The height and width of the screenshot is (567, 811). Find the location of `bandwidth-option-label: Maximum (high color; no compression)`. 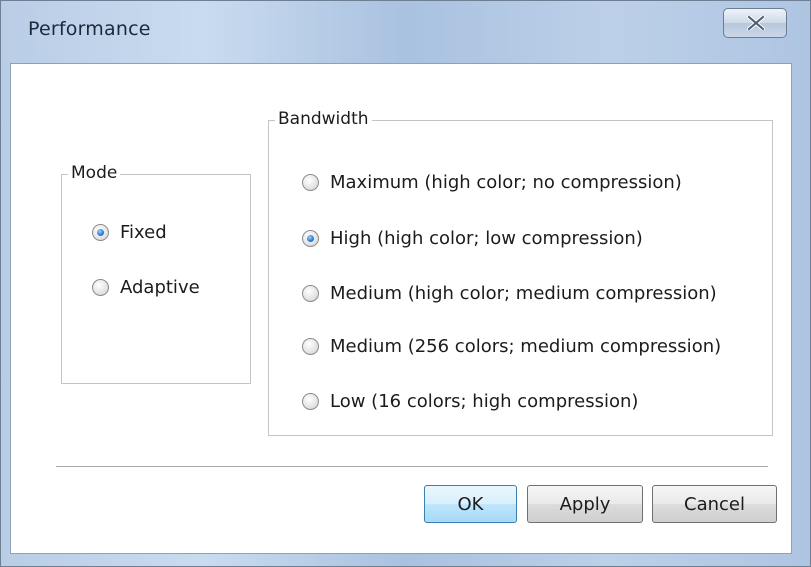

bandwidth-option-label: Maximum (high color; no compression) is located at coordinates (506, 182).